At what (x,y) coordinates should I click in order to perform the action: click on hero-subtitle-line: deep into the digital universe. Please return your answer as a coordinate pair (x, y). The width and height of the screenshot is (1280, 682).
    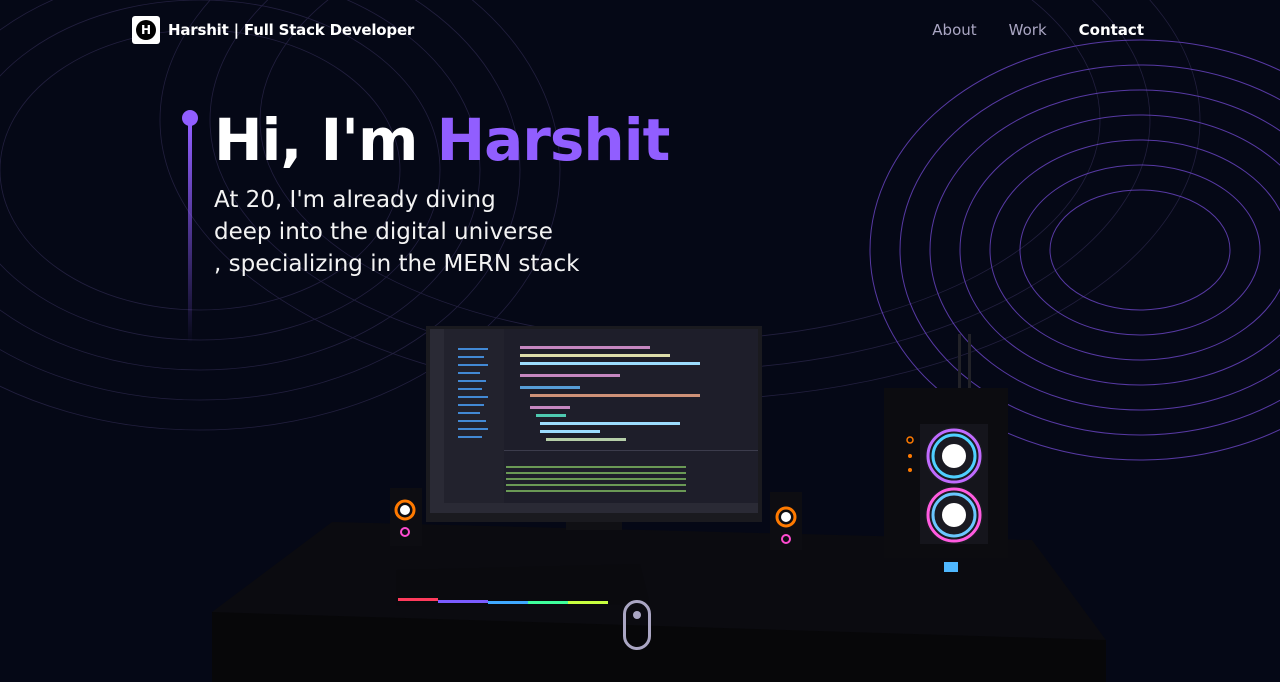
    Looking at the image, I should click on (383, 232).